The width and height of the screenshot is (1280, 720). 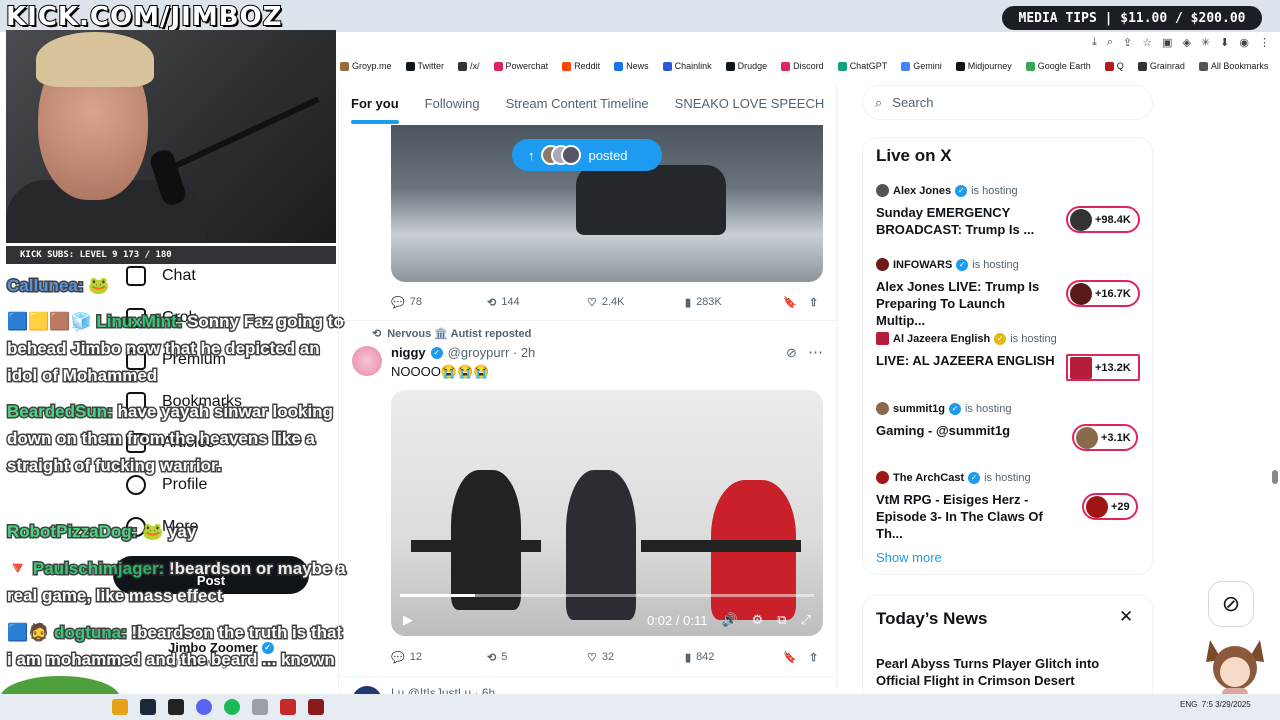 What do you see at coordinates (1147, 42) in the screenshot?
I see `star-icon: ☆` at bounding box center [1147, 42].